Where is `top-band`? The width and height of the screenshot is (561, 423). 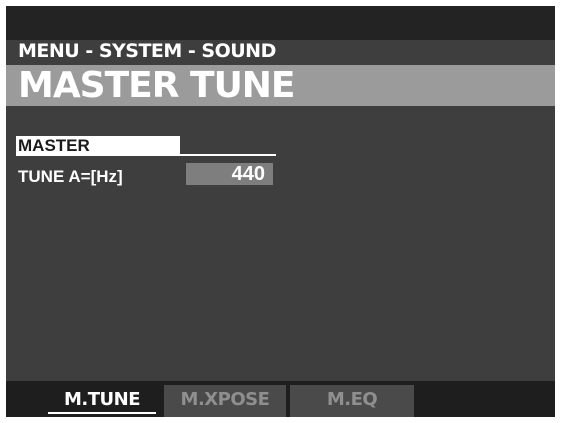 top-band is located at coordinates (280, 23).